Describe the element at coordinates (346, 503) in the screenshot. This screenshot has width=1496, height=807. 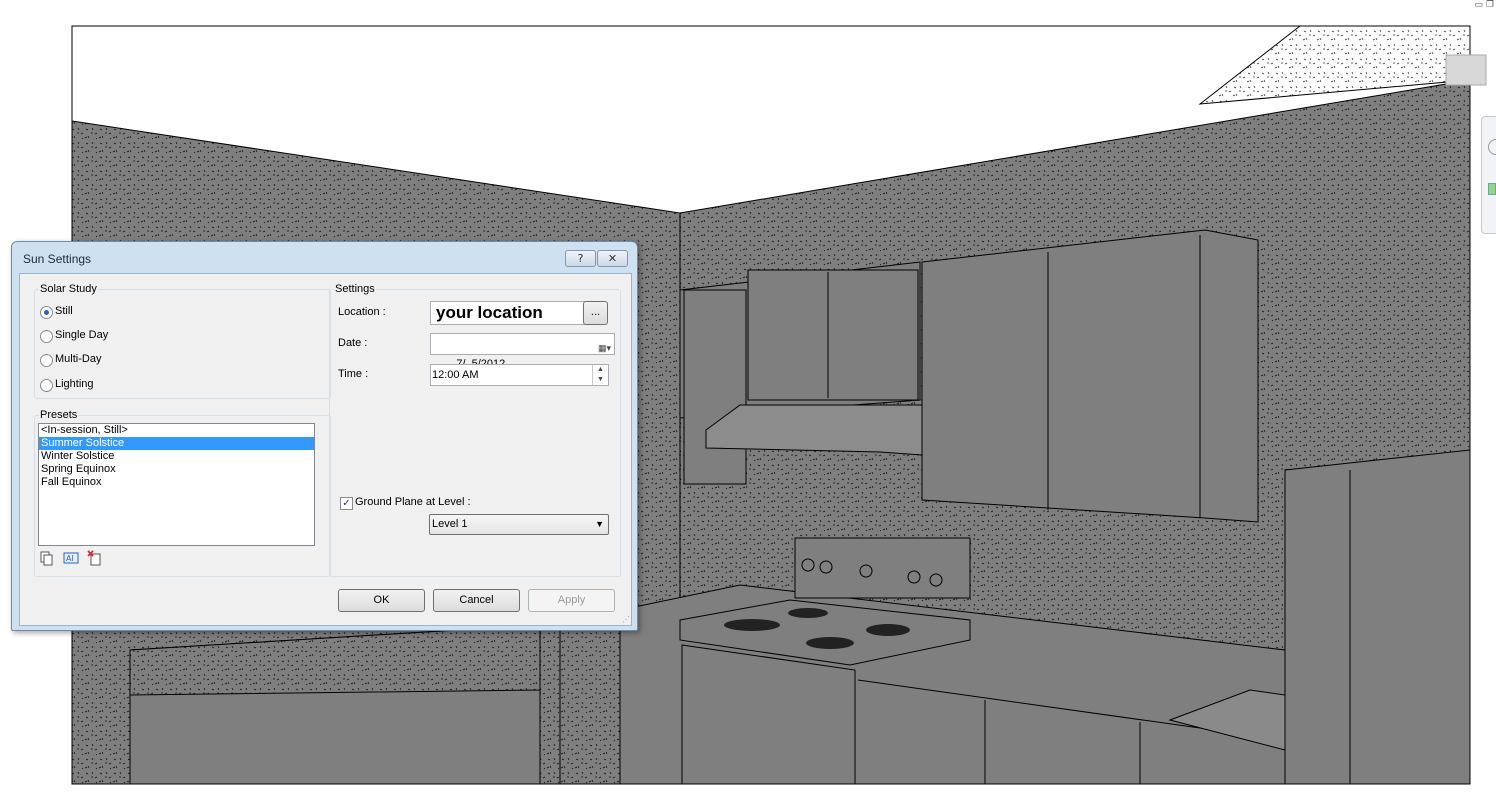
I see `ground-plane-checkbox: ✓` at that location.